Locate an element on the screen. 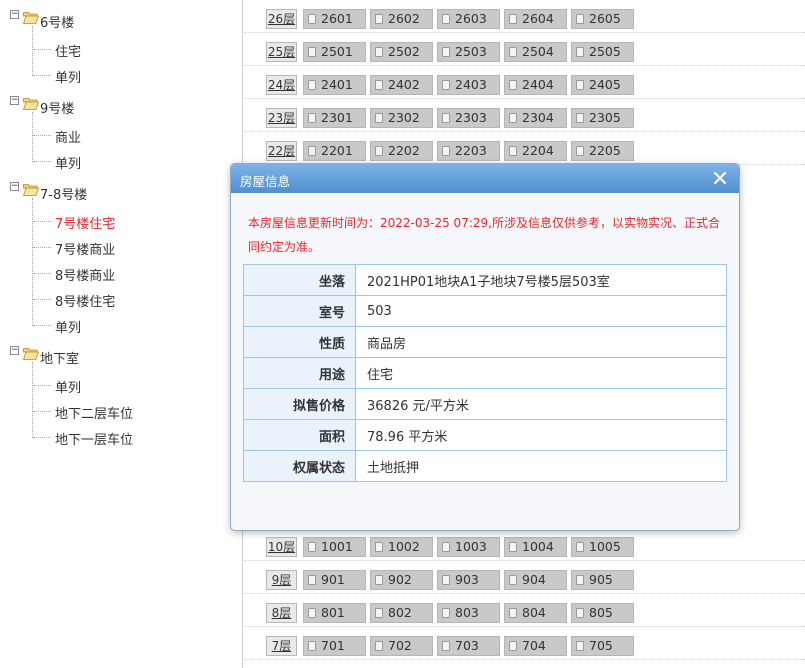 Image resolution: width=805 pixels, height=668 pixels. floor-link: 22层 is located at coordinates (281, 151).